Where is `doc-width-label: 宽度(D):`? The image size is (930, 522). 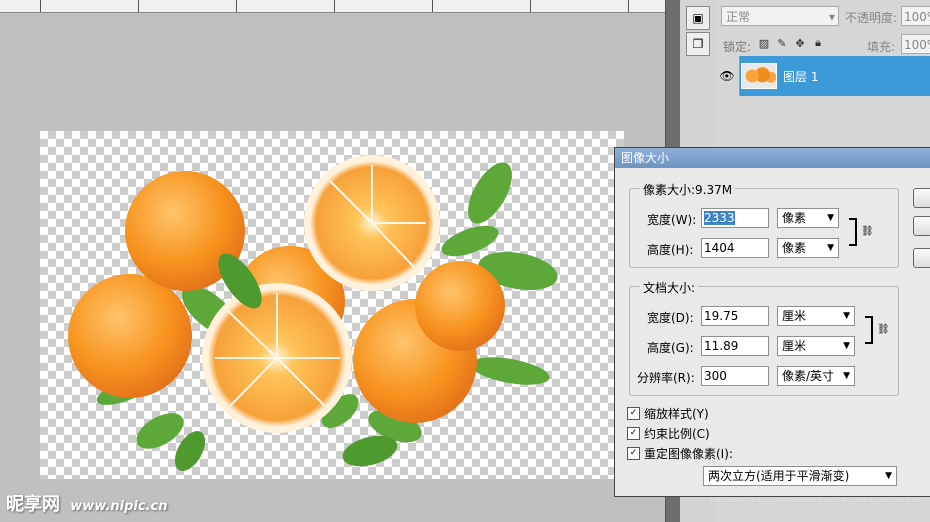 doc-width-label: 宽度(D): is located at coordinates (670, 318).